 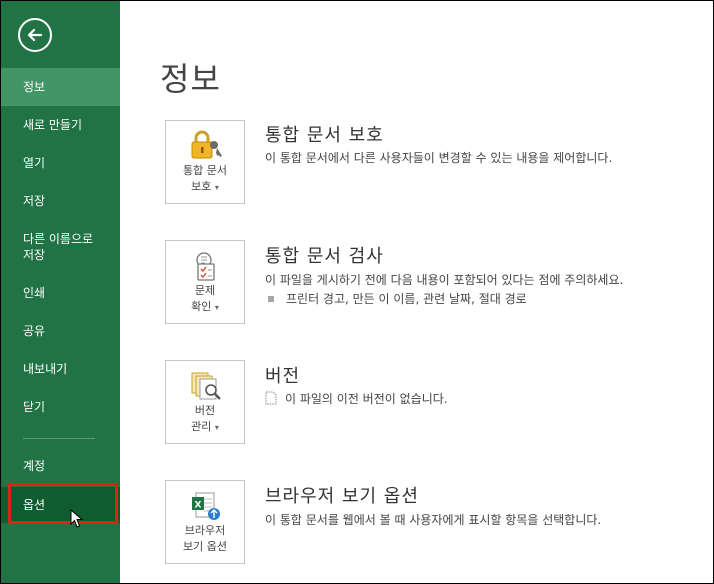 I want to click on section-title-versions: 버전, so click(x=283, y=376).